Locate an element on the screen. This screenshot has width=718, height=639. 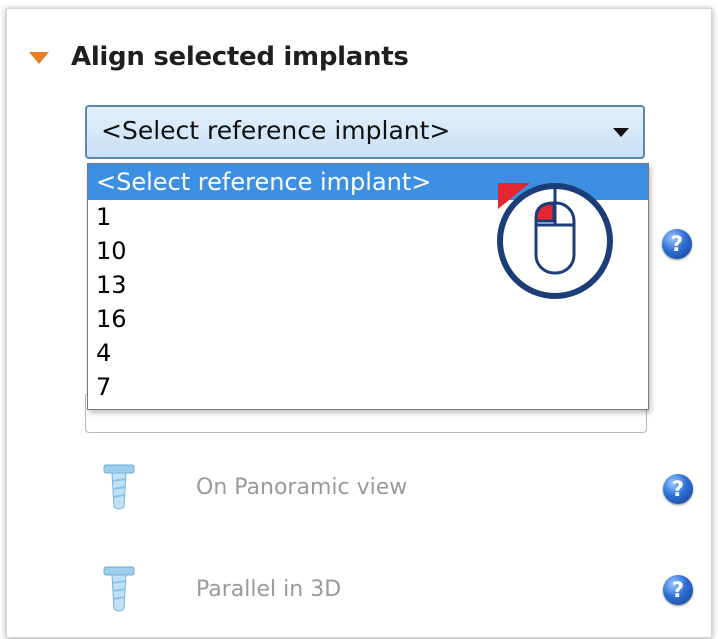
section-title: Align selected implants is located at coordinates (240, 57).